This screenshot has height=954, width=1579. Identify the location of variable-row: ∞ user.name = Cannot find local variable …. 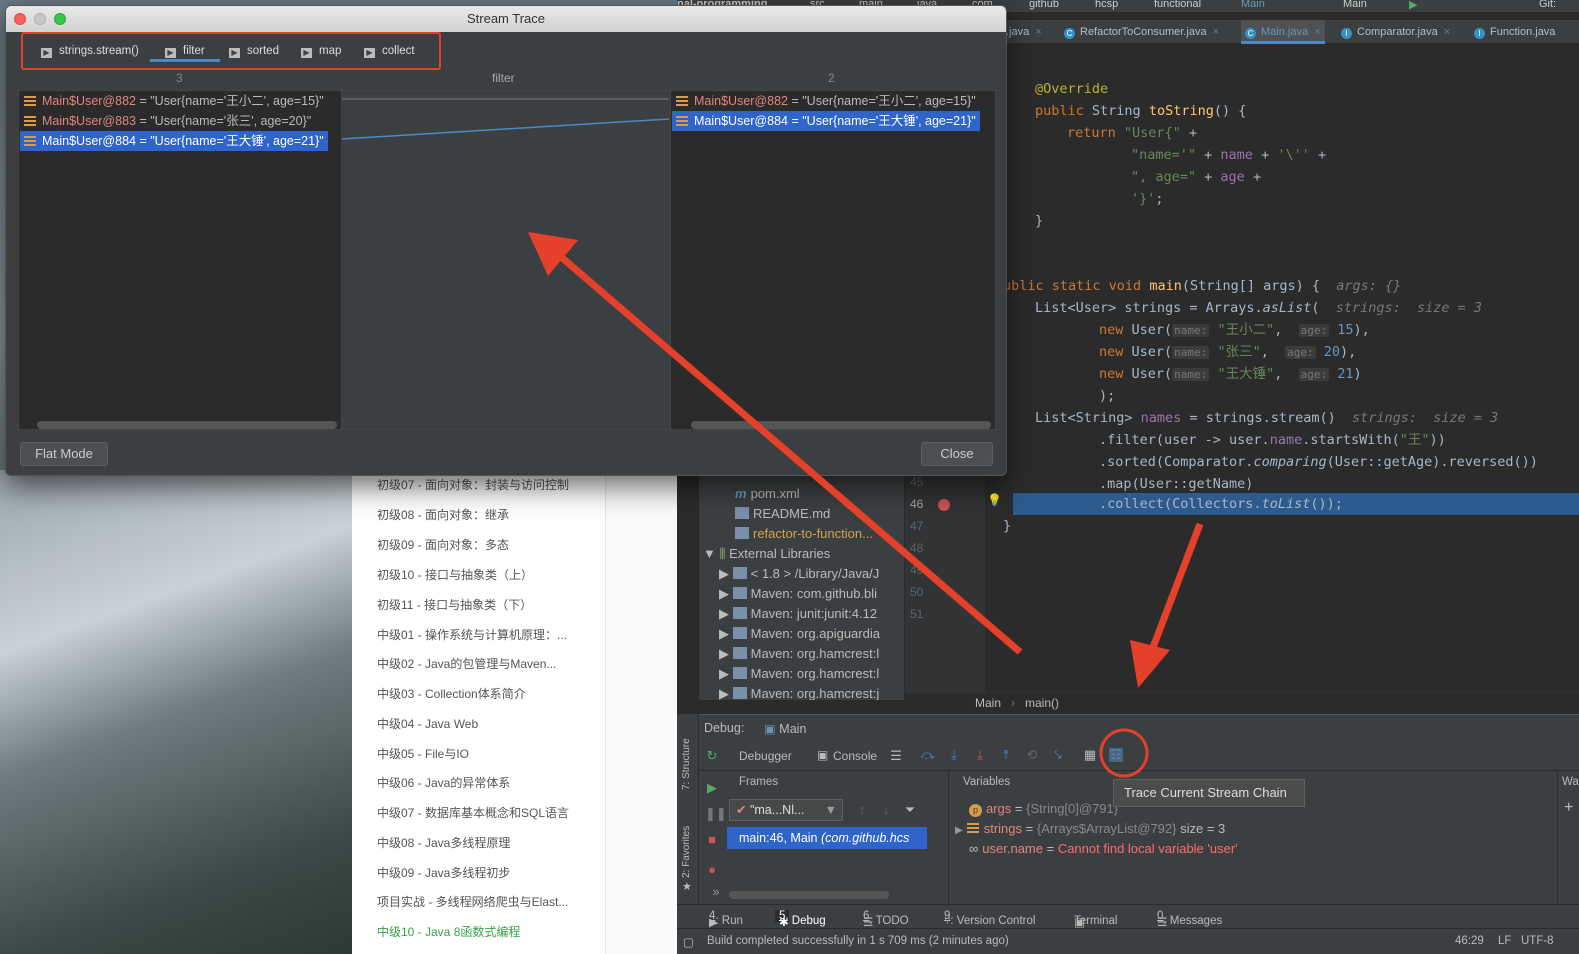
(1103, 849).